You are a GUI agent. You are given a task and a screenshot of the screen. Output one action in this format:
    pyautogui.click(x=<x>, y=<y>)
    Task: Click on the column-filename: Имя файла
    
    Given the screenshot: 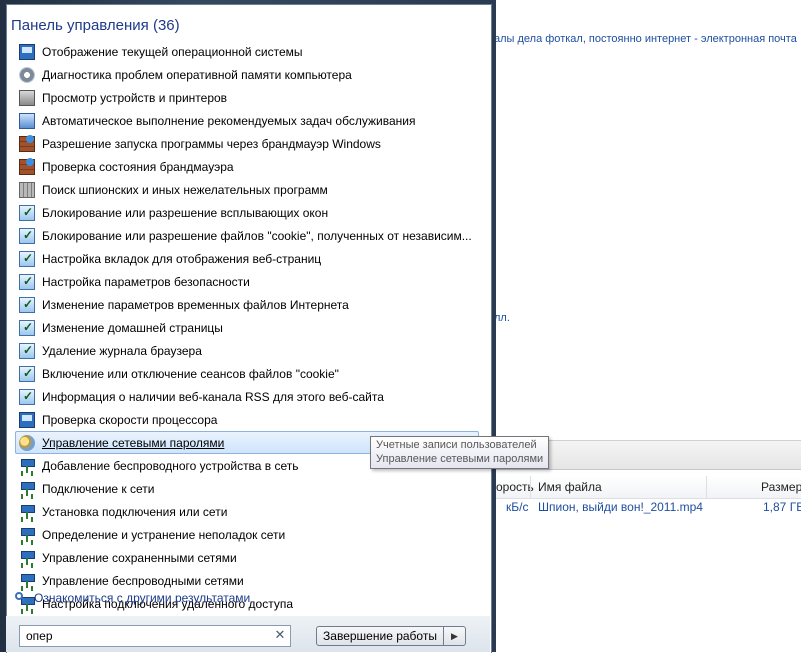 What is the action you would take?
    pyautogui.click(x=570, y=487)
    